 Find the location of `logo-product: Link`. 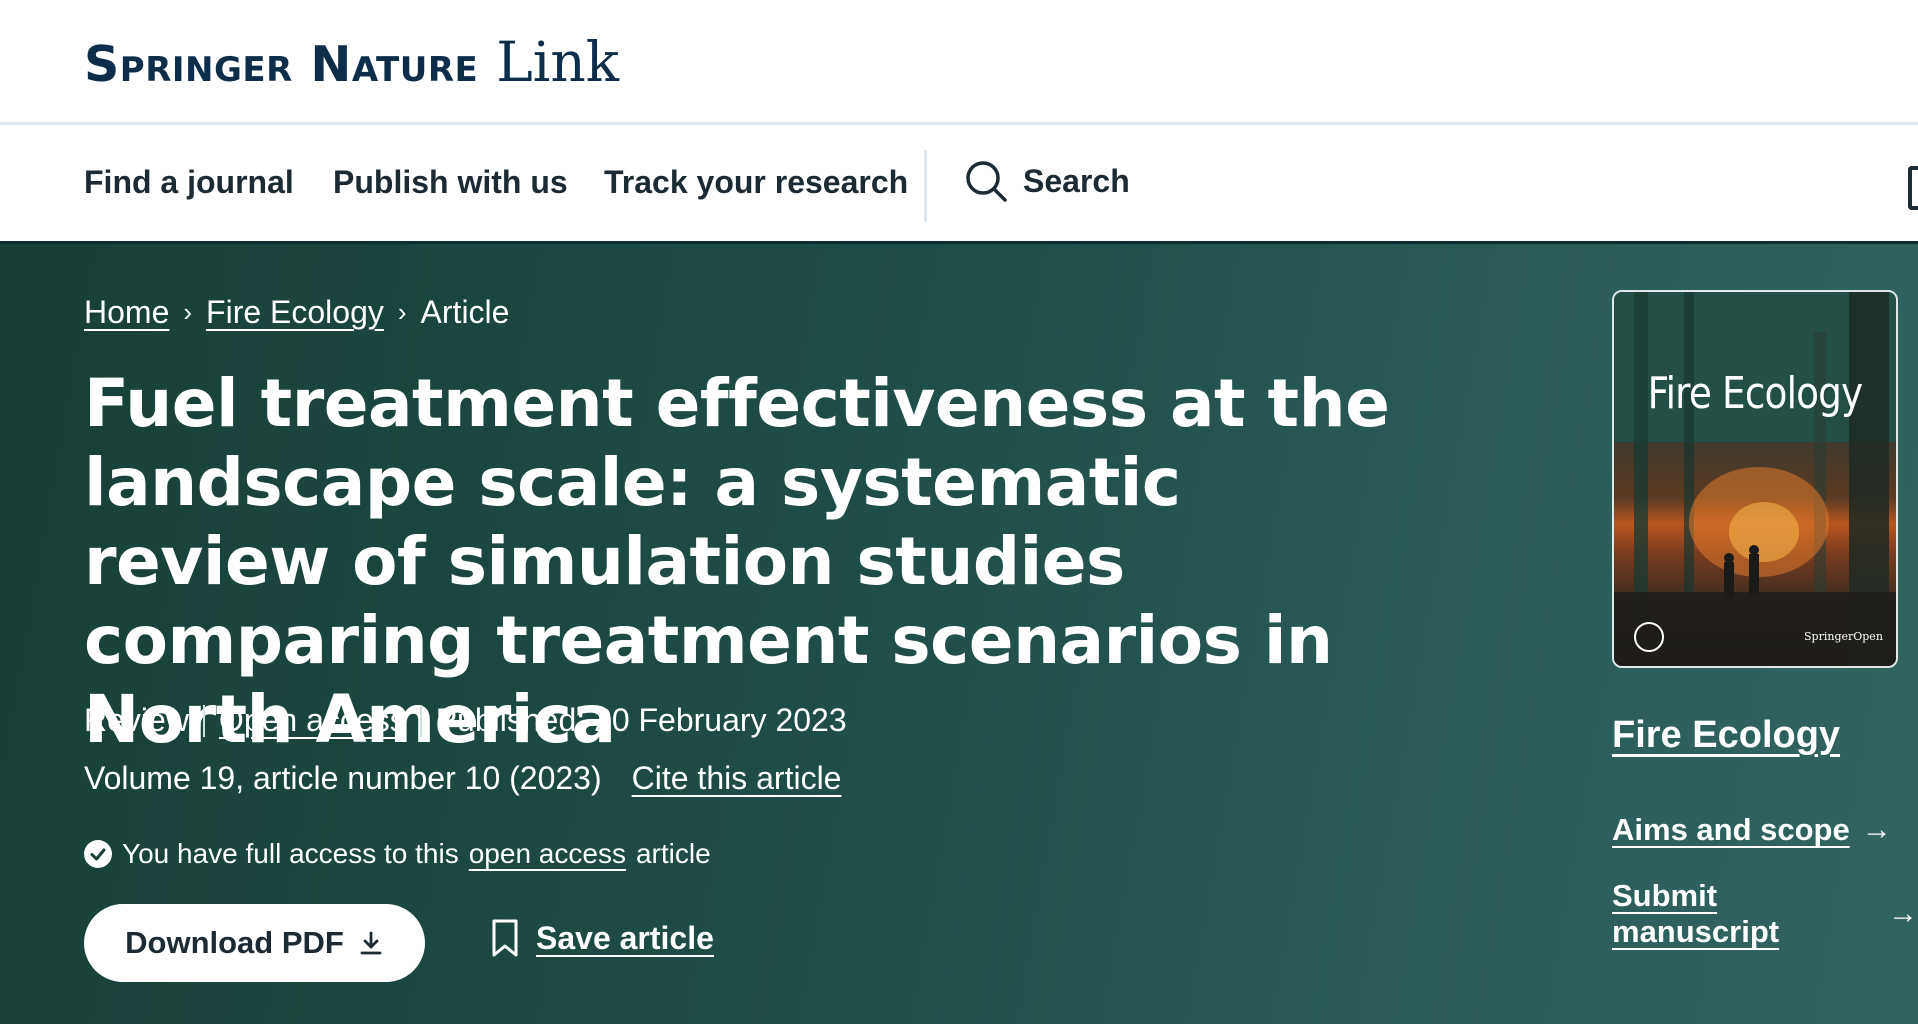

logo-product: Link is located at coordinates (558, 62).